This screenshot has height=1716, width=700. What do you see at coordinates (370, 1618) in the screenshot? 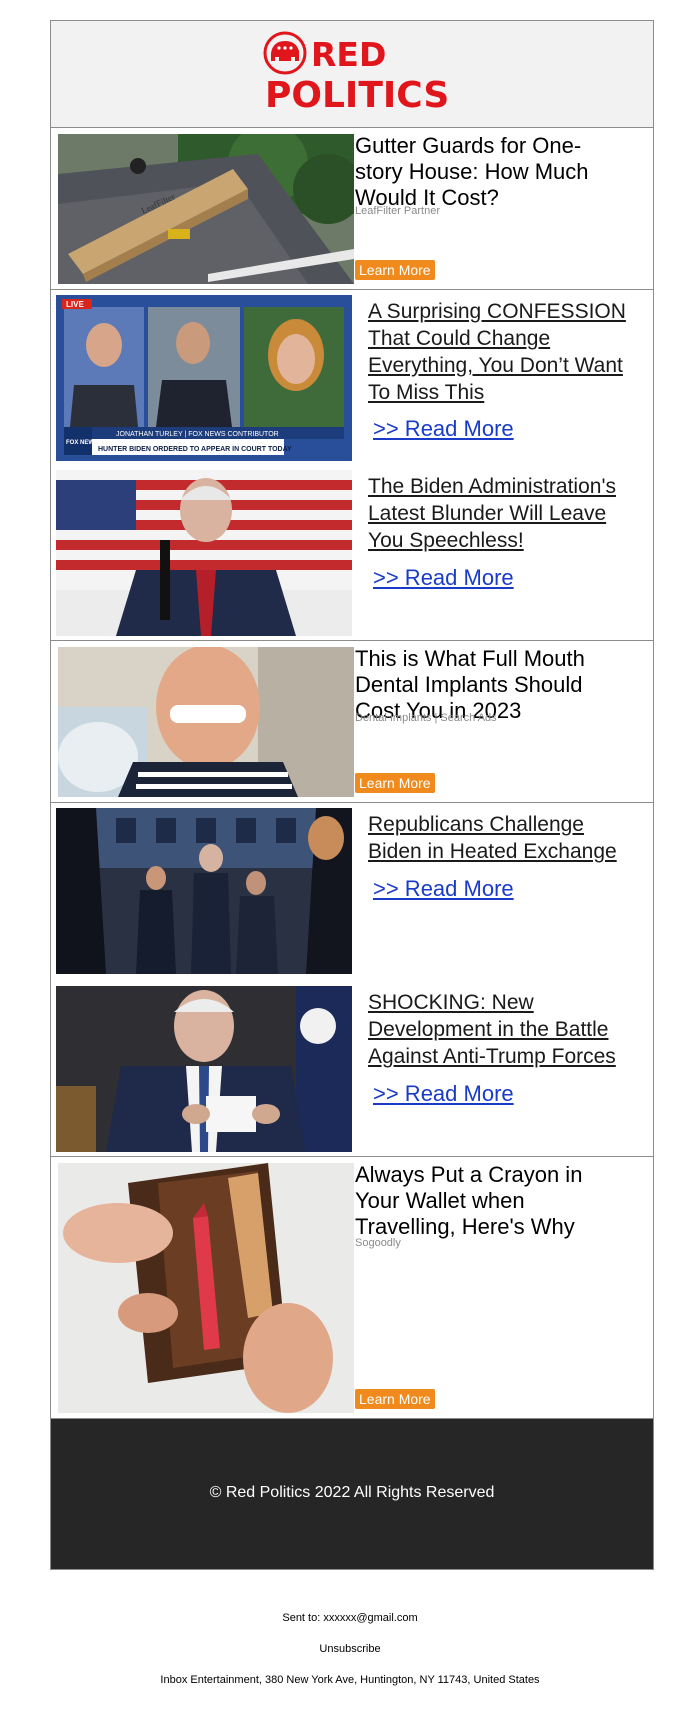
I see `sent-to-email: xxxxxx@gmail.com` at bounding box center [370, 1618].